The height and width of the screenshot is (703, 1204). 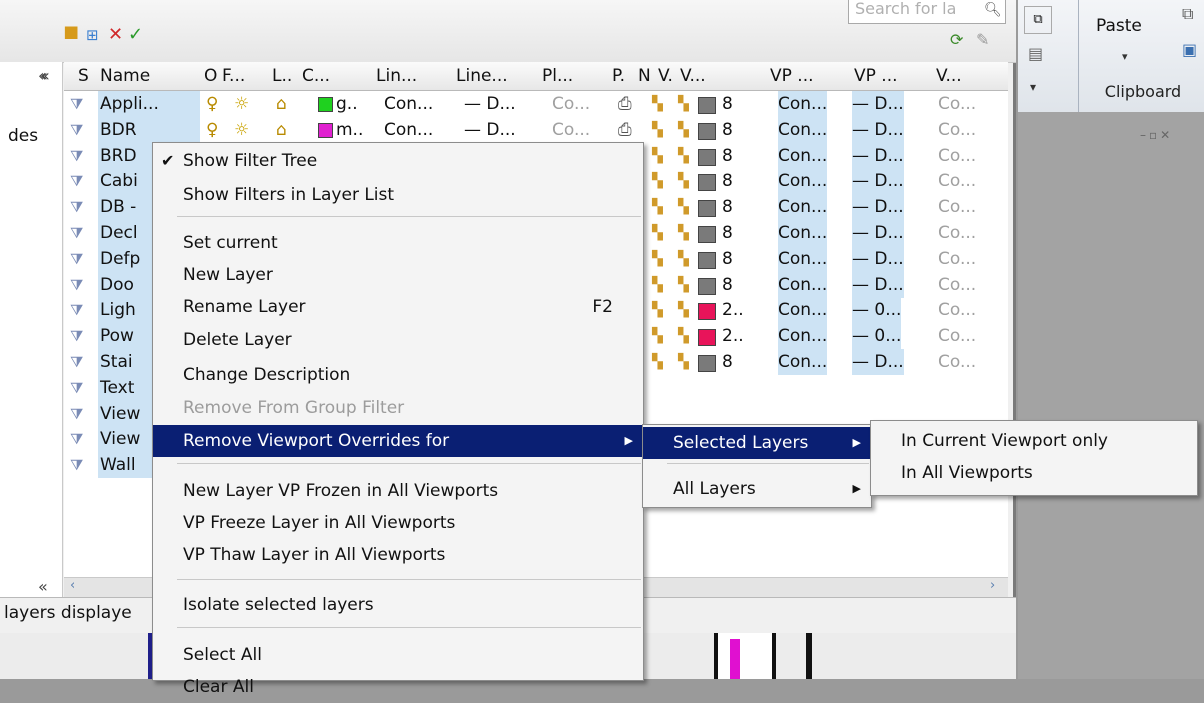 What do you see at coordinates (398, 555) in the screenshot?
I see `menu-vp-thaw-layer: VP Thaw Layer in All Viewports` at bounding box center [398, 555].